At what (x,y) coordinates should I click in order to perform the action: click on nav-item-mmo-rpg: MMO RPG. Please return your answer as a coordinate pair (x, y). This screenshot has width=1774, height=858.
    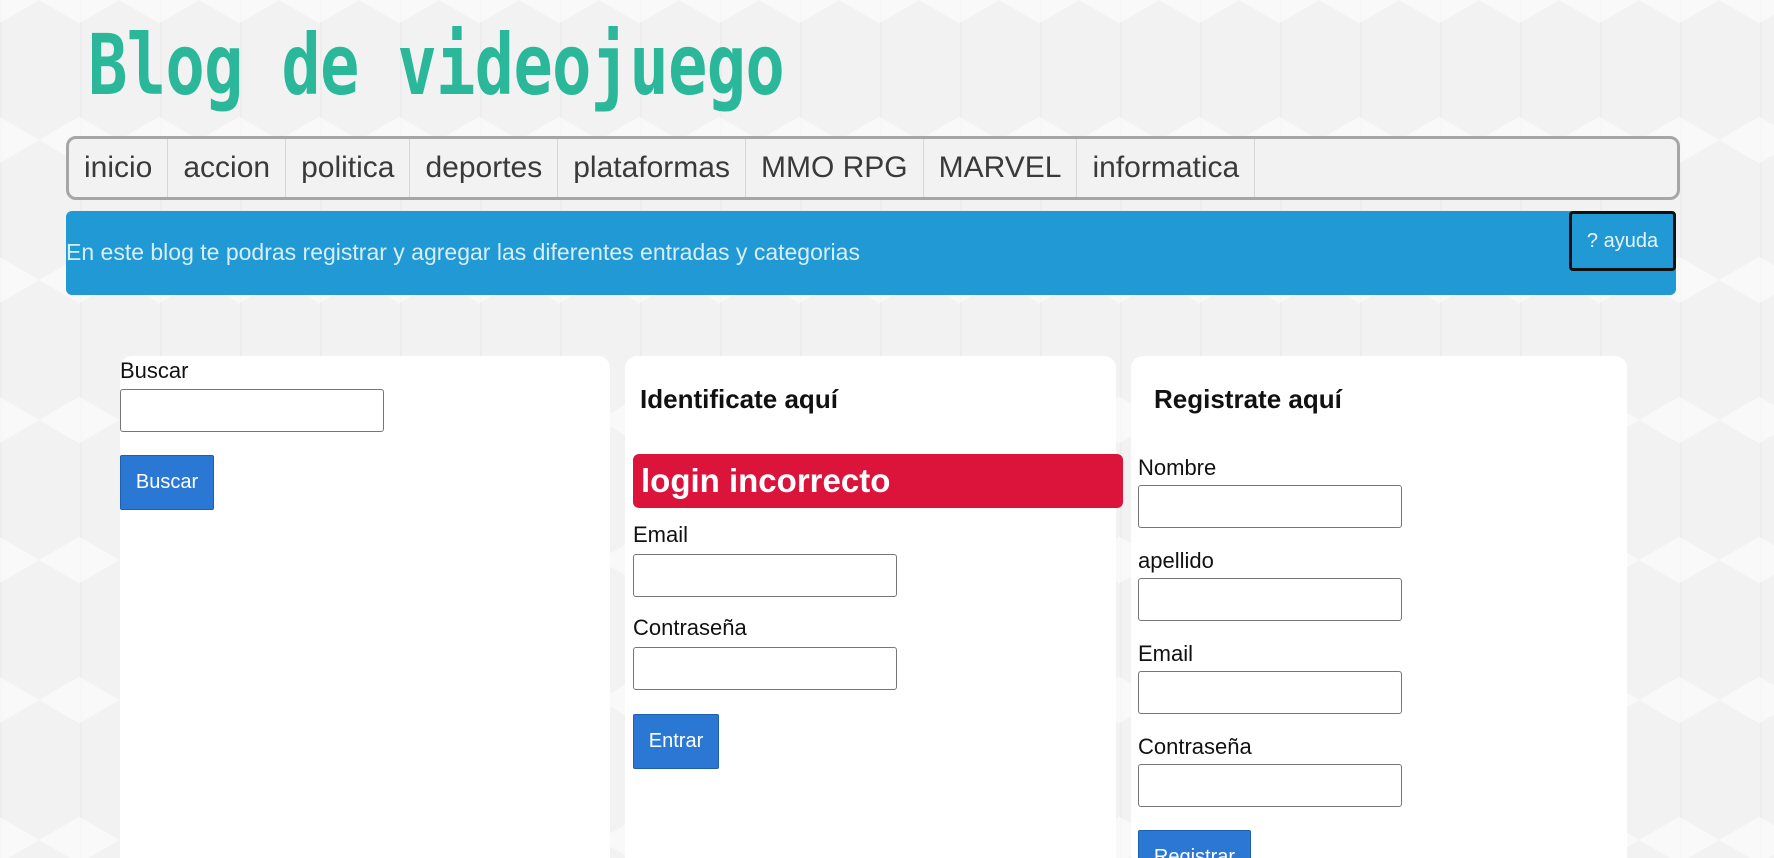
    Looking at the image, I should click on (835, 168).